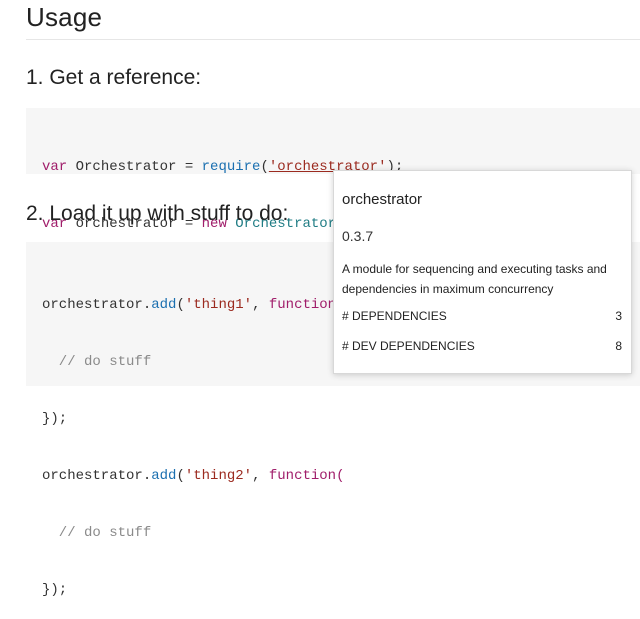  What do you see at coordinates (482, 316) in the screenshot?
I see `dependencies-row: # DEPENDENCIES 3` at bounding box center [482, 316].